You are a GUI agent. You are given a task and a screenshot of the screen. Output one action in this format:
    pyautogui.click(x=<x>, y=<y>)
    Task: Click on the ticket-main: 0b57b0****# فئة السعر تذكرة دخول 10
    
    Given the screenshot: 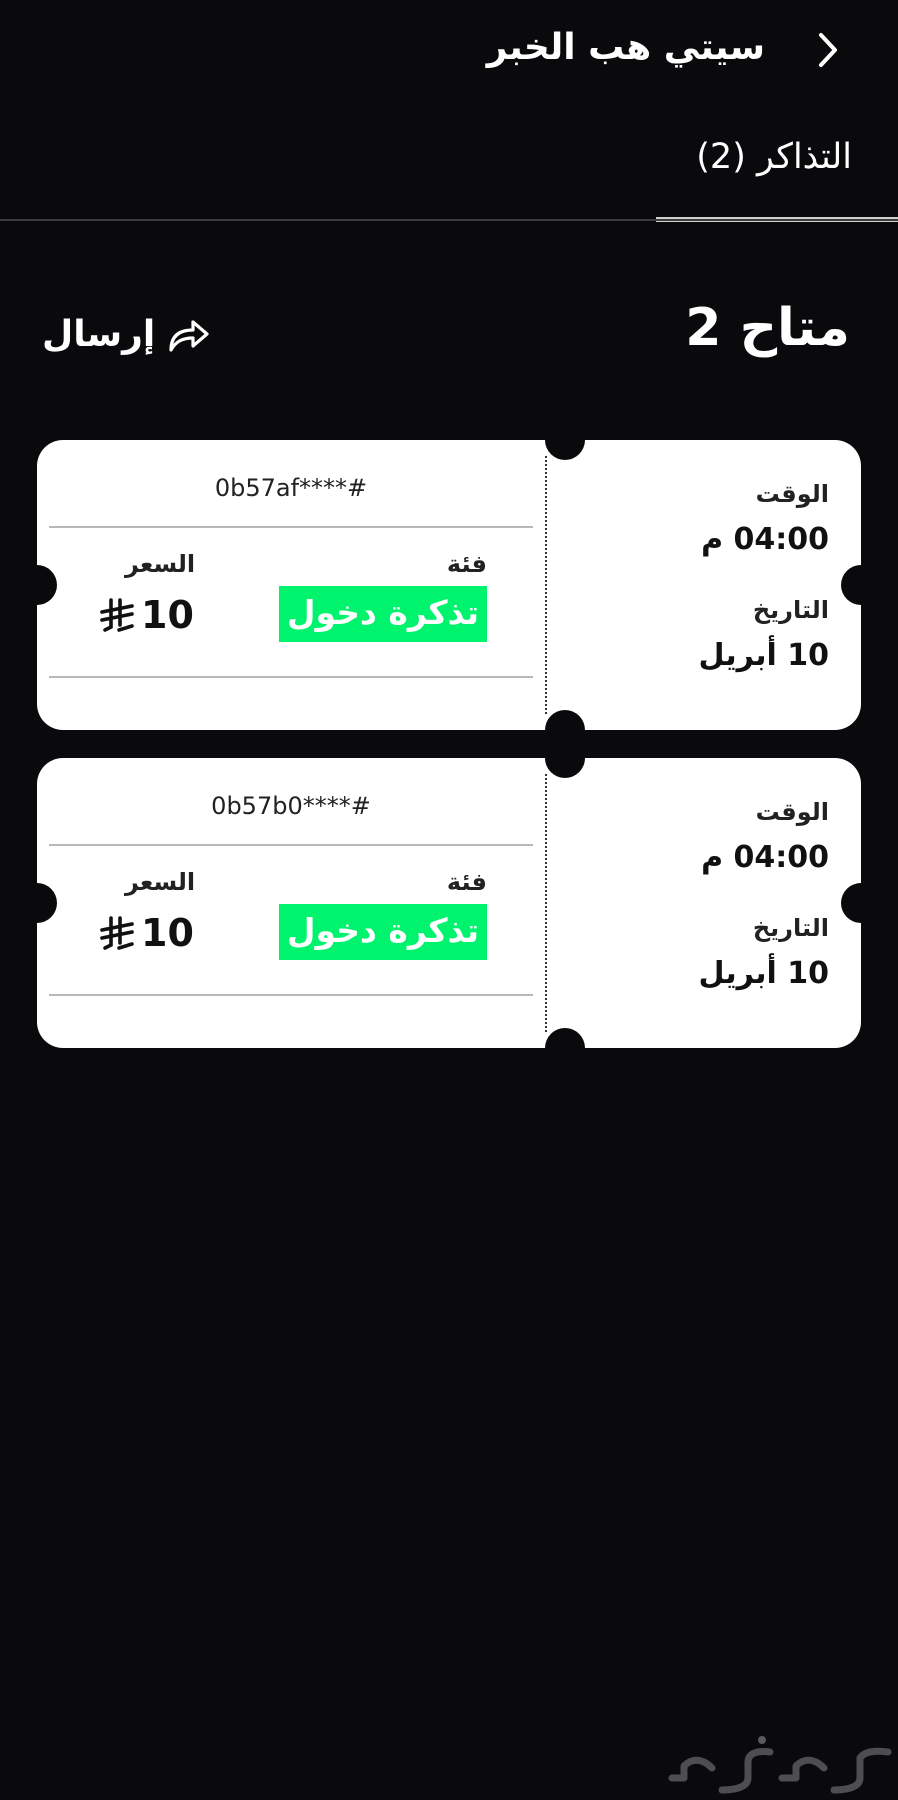 What is the action you would take?
    pyautogui.click(x=291, y=903)
    